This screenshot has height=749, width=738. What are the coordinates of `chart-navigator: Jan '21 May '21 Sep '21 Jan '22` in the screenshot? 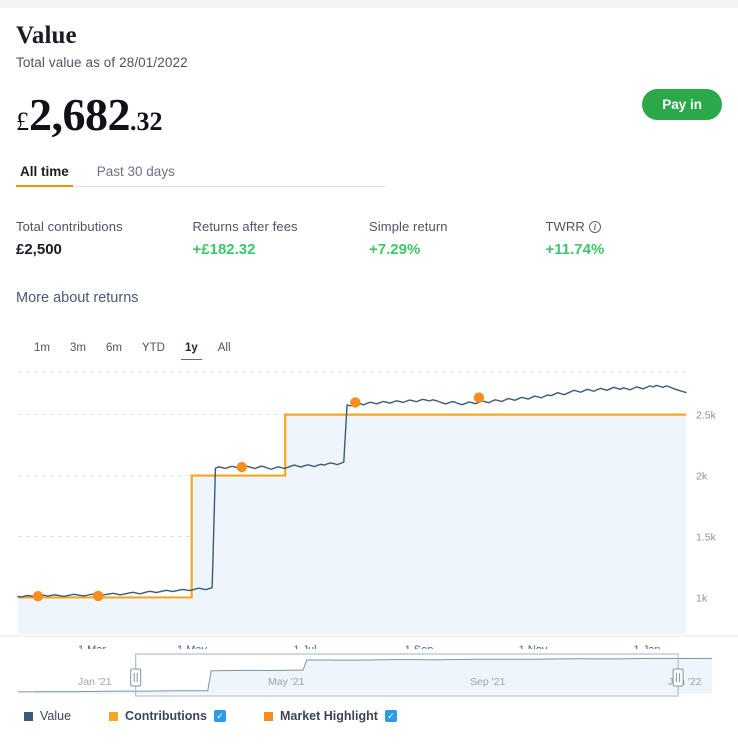 It's located at (369, 678).